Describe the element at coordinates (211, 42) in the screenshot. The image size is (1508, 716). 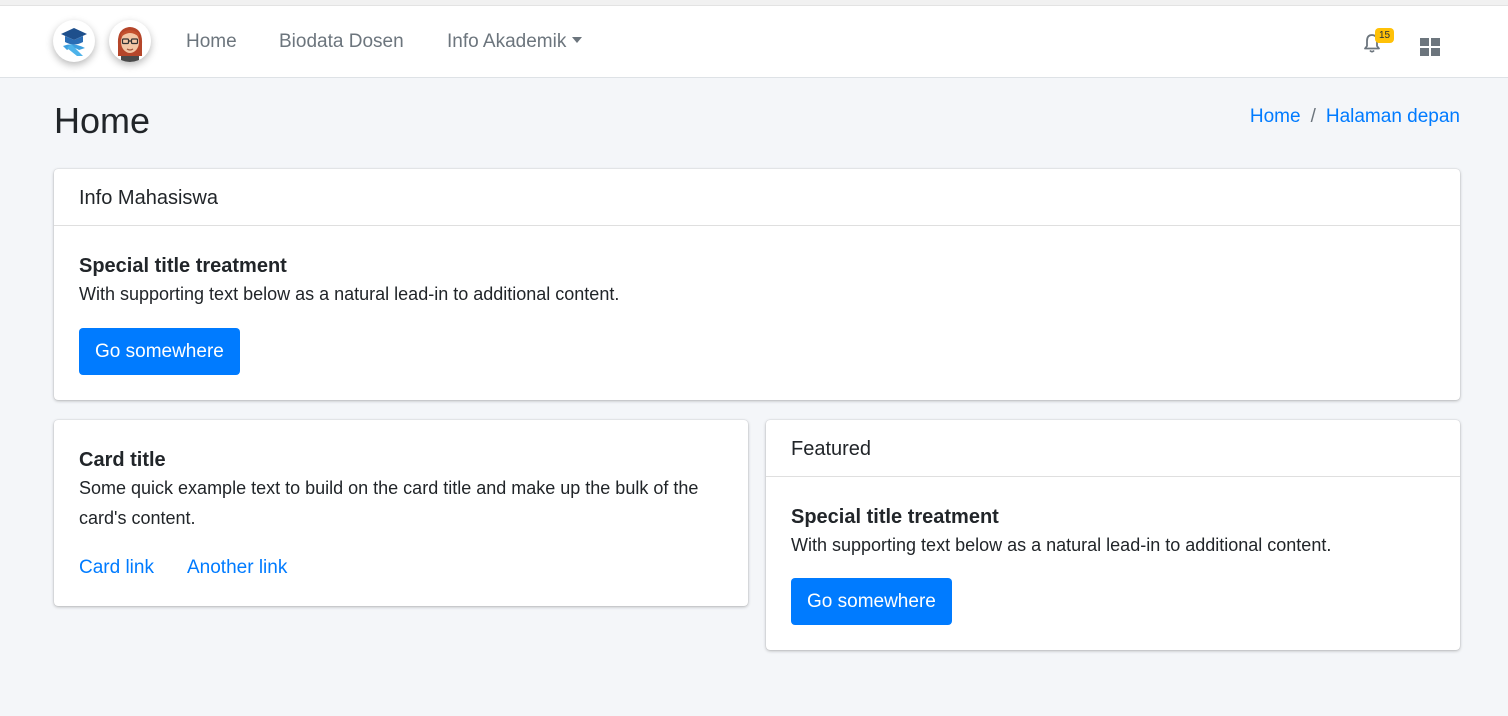
I see `nav-link-home: Home` at that location.